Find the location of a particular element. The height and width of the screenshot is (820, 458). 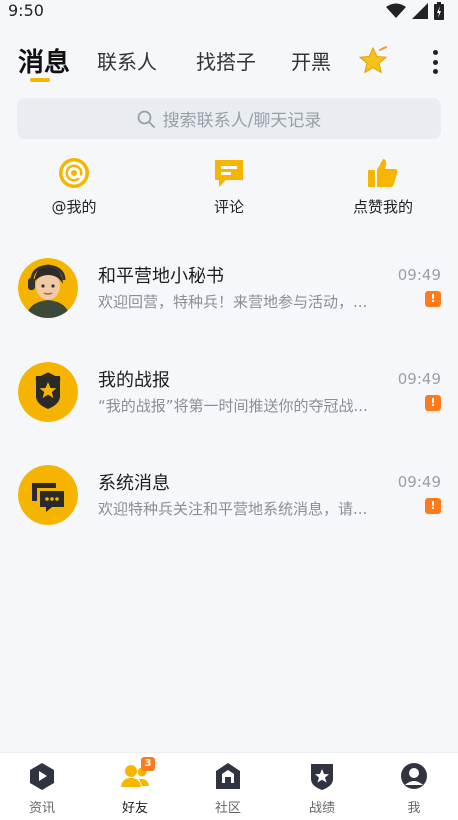

nav-item-community: 社区 is located at coordinates (228, 788).